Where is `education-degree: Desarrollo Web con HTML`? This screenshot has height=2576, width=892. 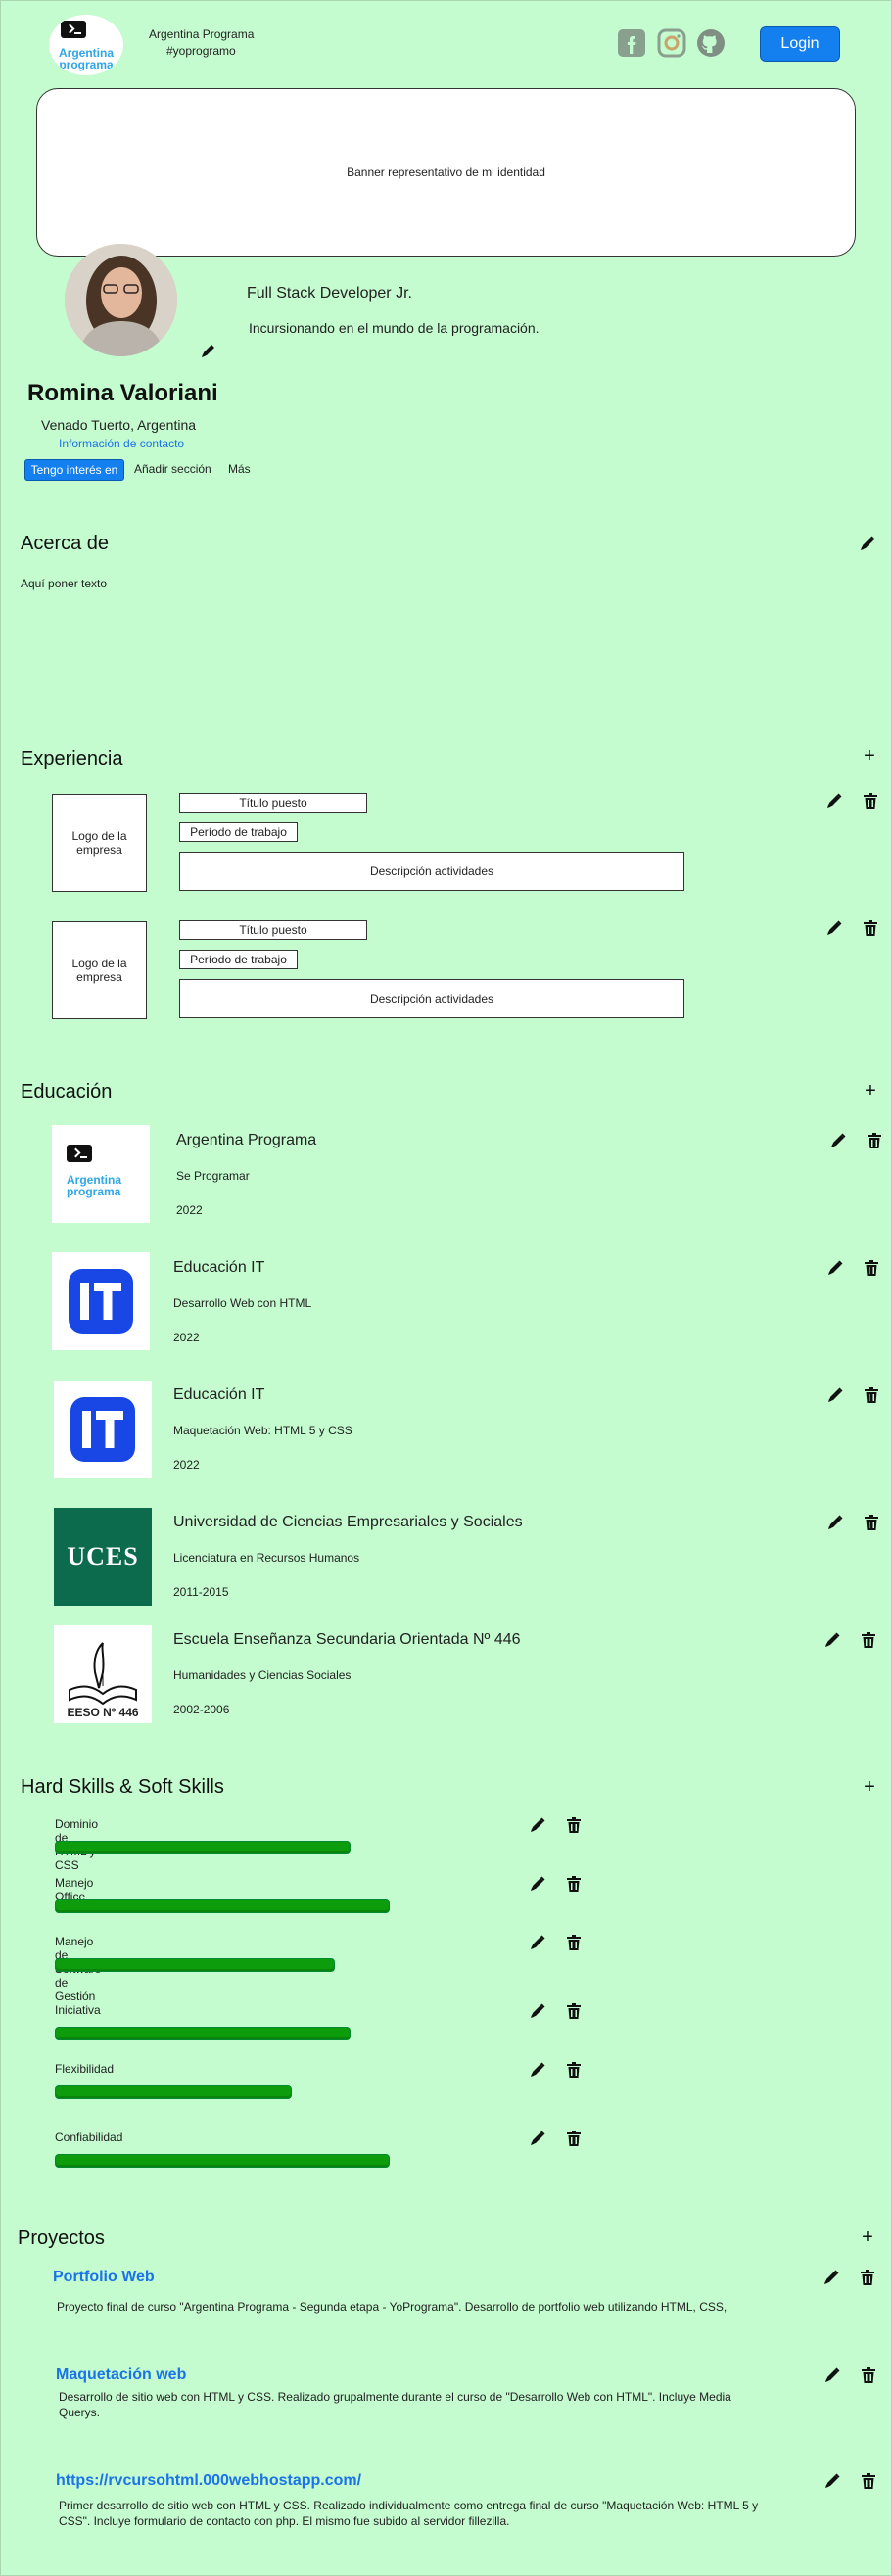 education-degree: Desarrollo Web con HTML is located at coordinates (242, 1303).